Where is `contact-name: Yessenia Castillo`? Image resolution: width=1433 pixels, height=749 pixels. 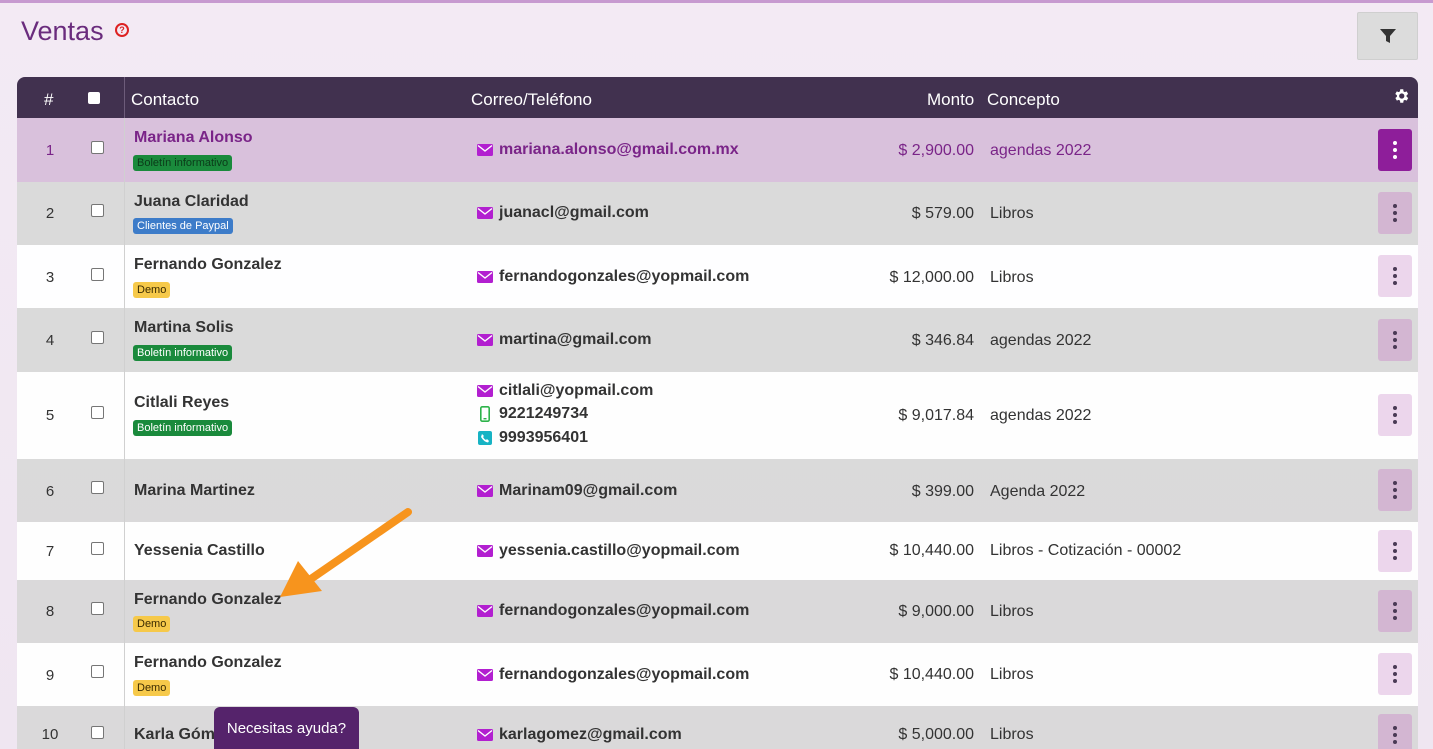
contact-name: Yessenia Castillo is located at coordinates (199, 551).